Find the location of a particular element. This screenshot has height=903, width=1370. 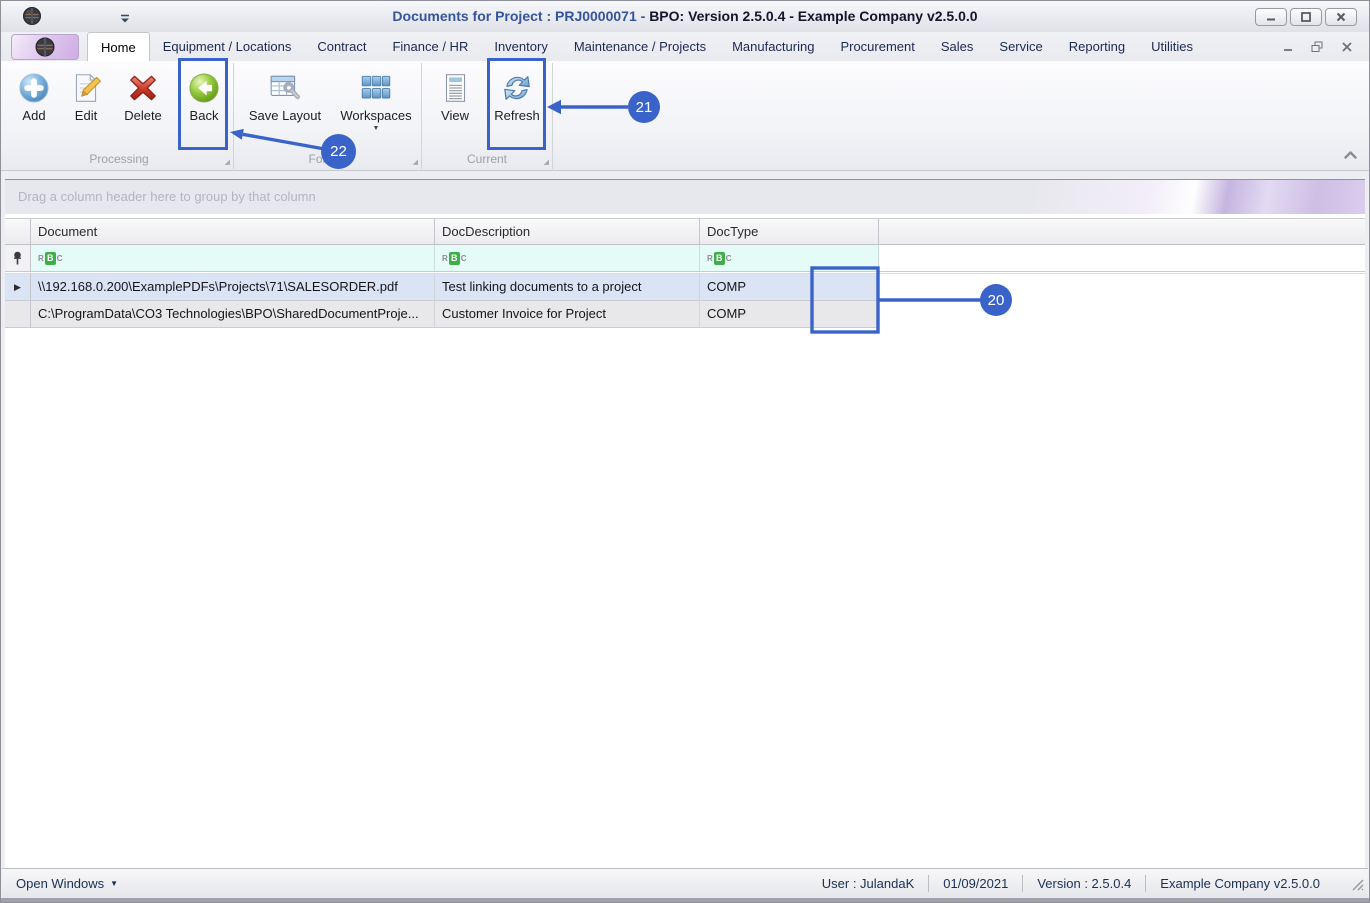

group-label-current: Current is located at coordinates (486, 159).